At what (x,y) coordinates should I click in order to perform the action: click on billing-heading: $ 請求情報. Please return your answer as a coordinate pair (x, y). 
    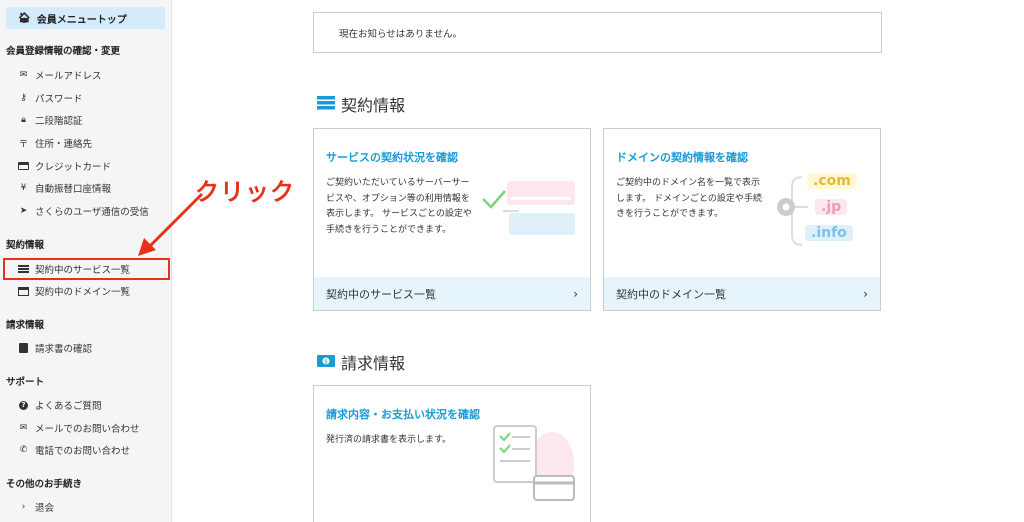
    Looking at the image, I should click on (361, 362).